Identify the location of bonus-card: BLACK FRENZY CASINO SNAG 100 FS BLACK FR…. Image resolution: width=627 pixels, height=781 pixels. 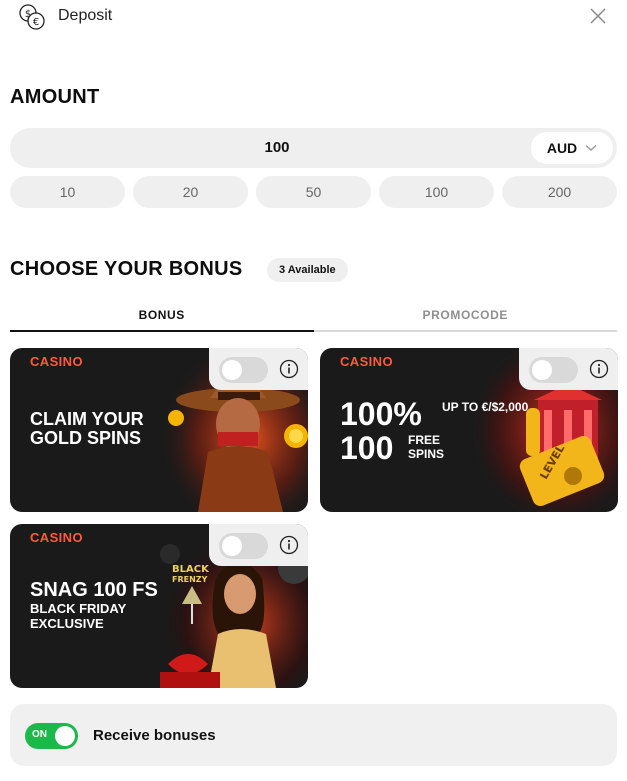
(159, 606).